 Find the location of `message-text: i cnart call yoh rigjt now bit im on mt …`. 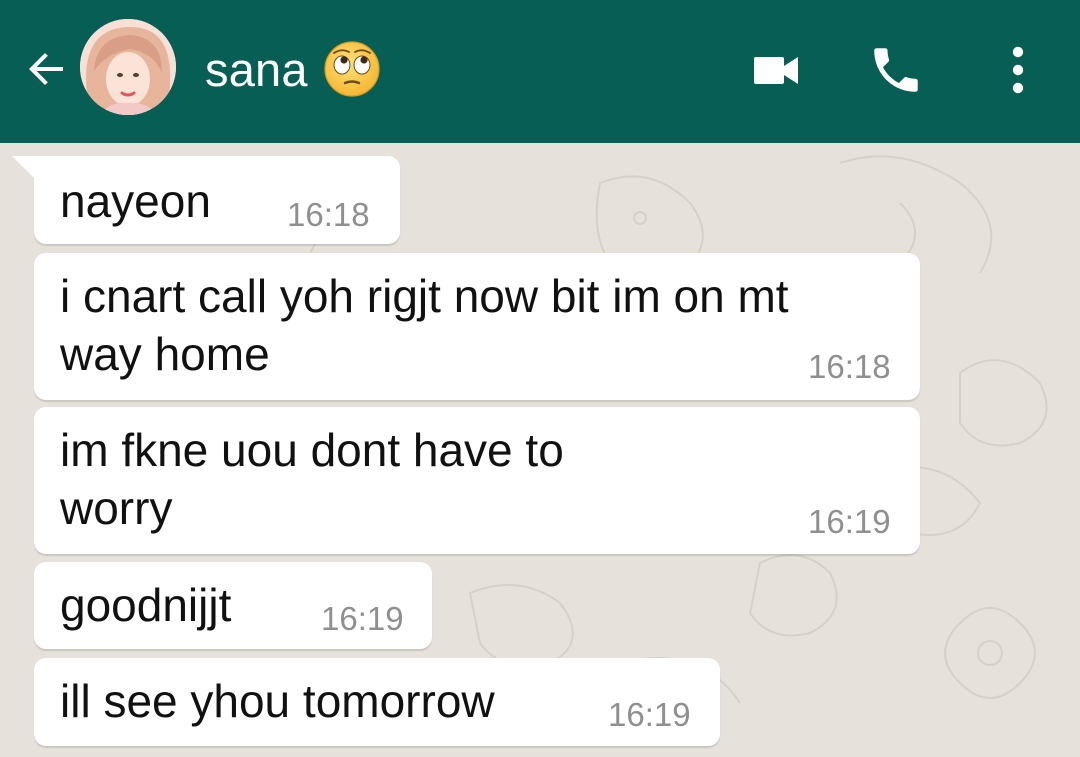

message-text: i cnart call yoh rigjt now bit im on mt … is located at coordinates (480, 325).